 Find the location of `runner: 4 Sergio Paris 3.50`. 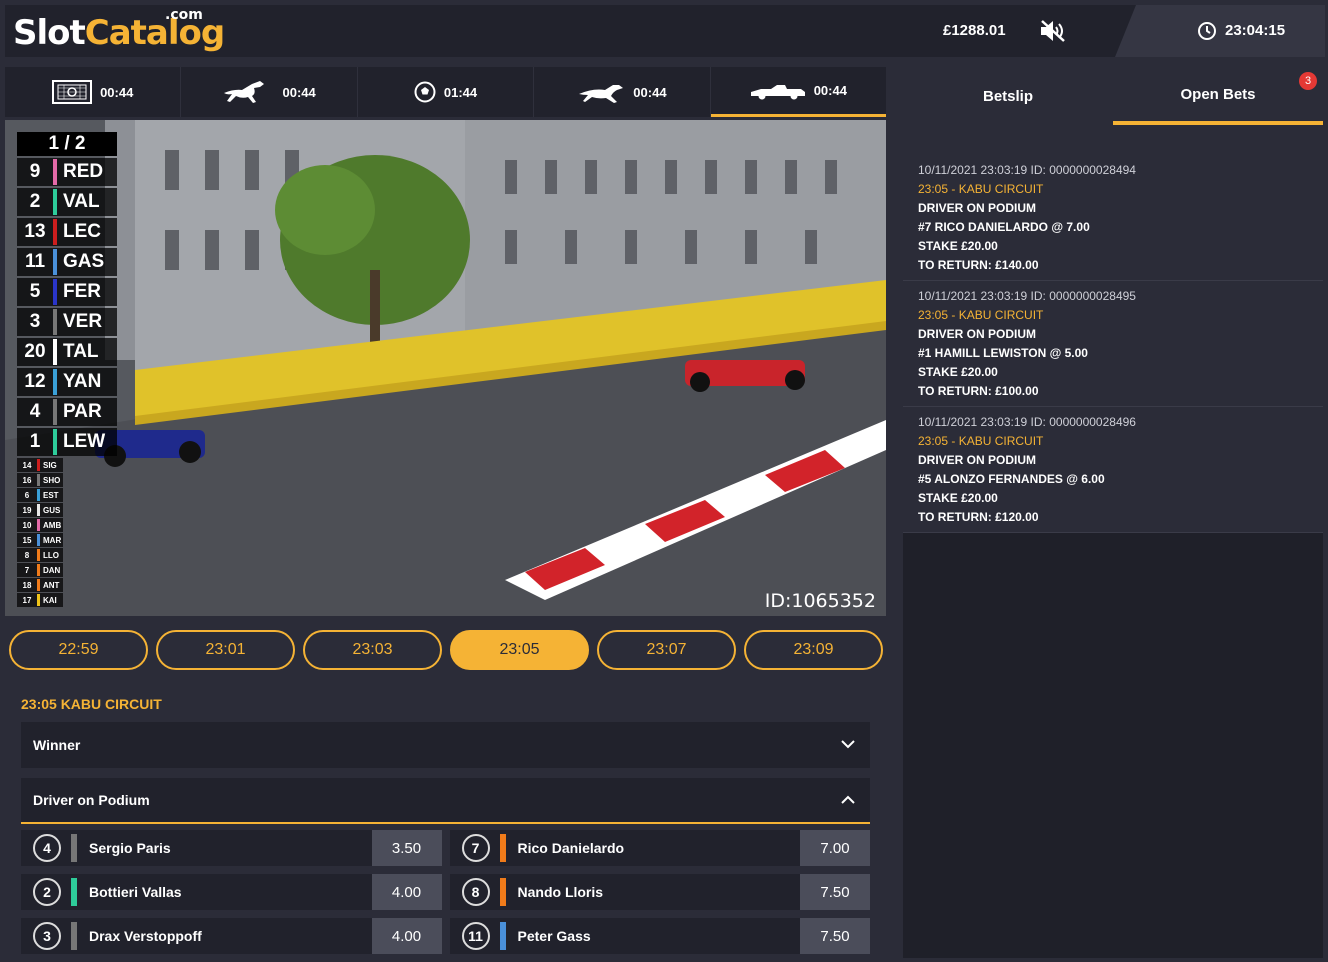

runner: 4 Sergio Paris 3.50 is located at coordinates (231, 848).